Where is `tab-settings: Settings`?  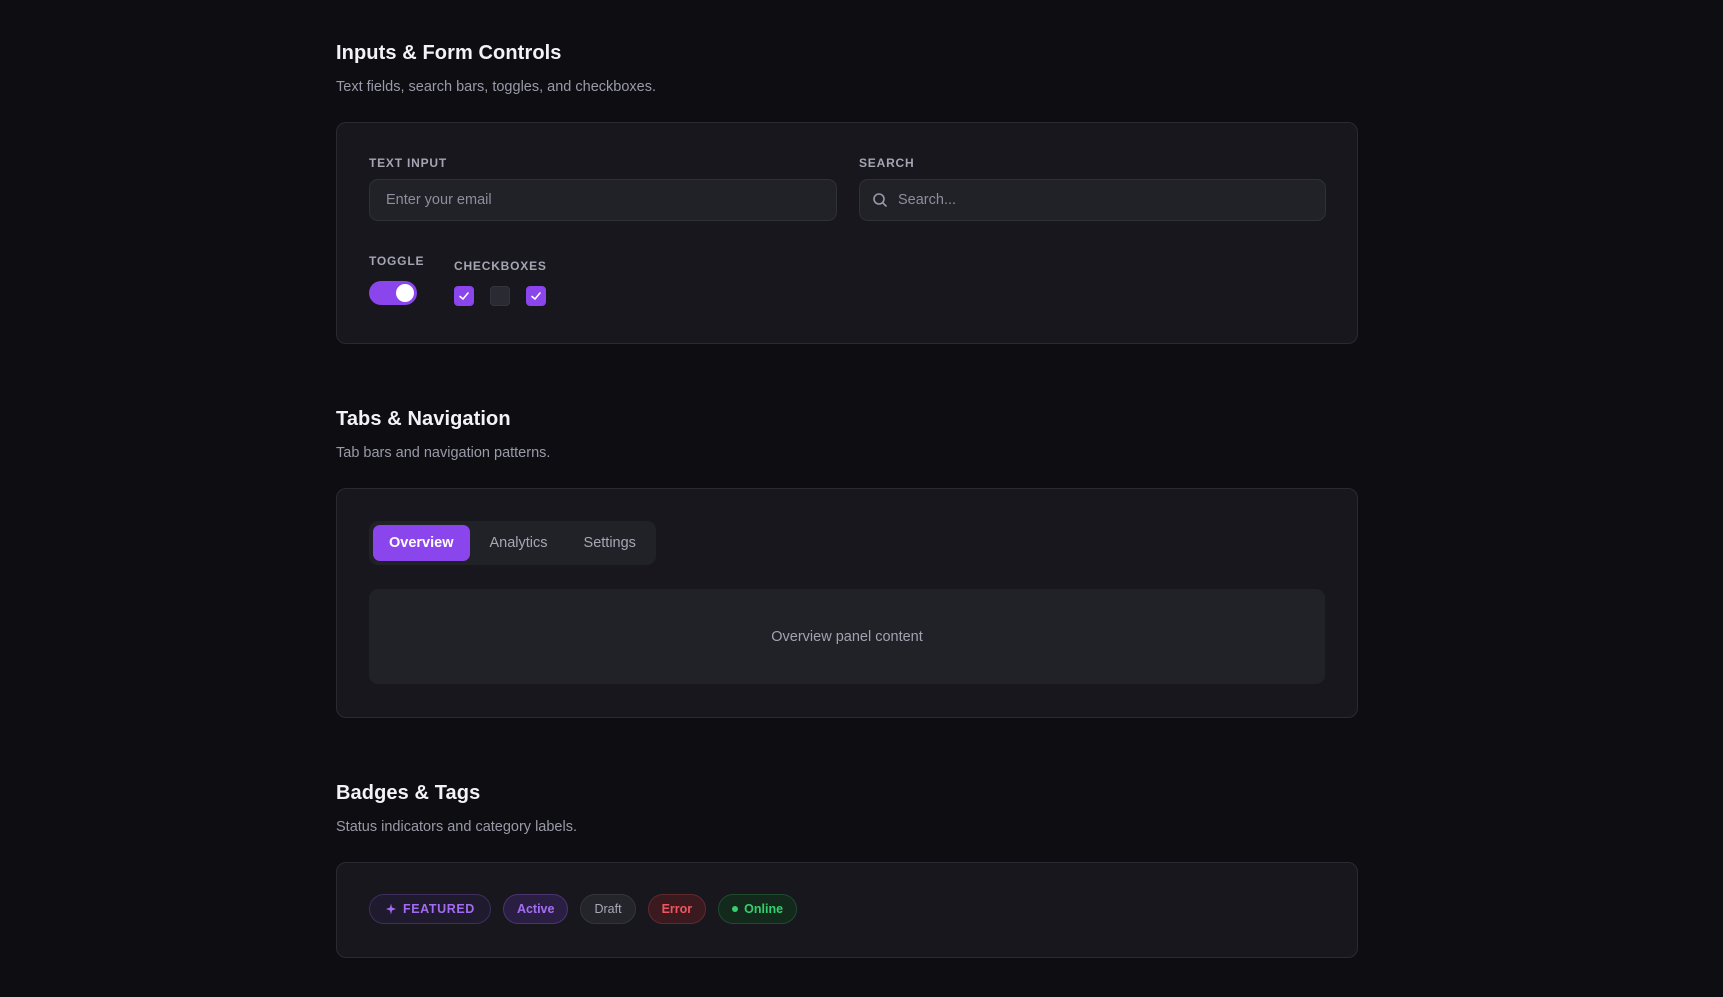
tab-settings: Settings is located at coordinates (610, 543).